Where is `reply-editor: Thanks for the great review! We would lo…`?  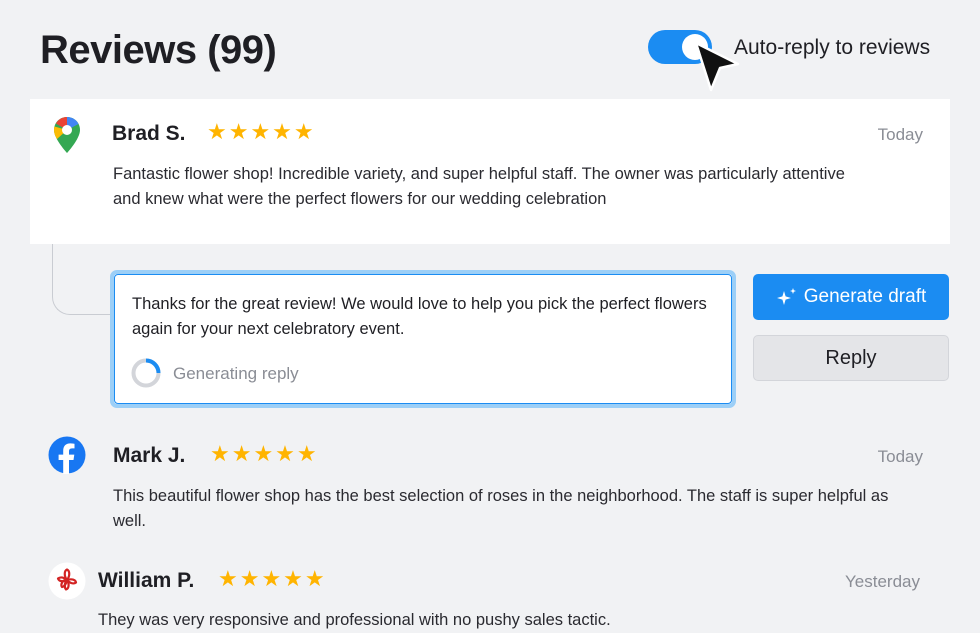 reply-editor: Thanks for the great review! We would lo… is located at coordinates (423, 339).